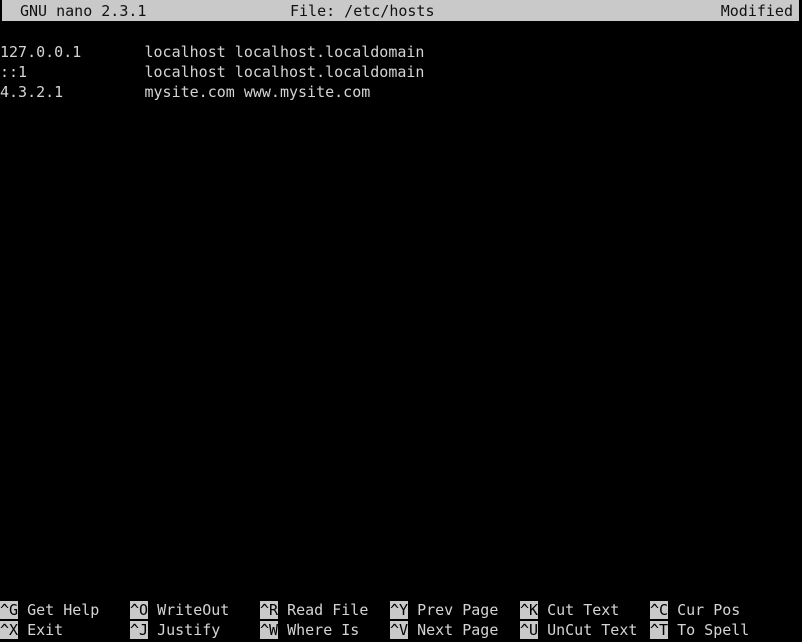 The height and width of the screenshot is (642, 802). I want to click on shortcut-prev-page: ^Y Prev Page, so click(444, 610).